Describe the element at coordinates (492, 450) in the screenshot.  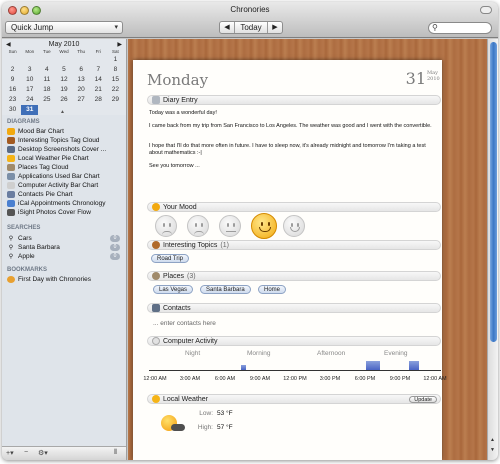
I see `scroll-down-icon: ▼` at that location.